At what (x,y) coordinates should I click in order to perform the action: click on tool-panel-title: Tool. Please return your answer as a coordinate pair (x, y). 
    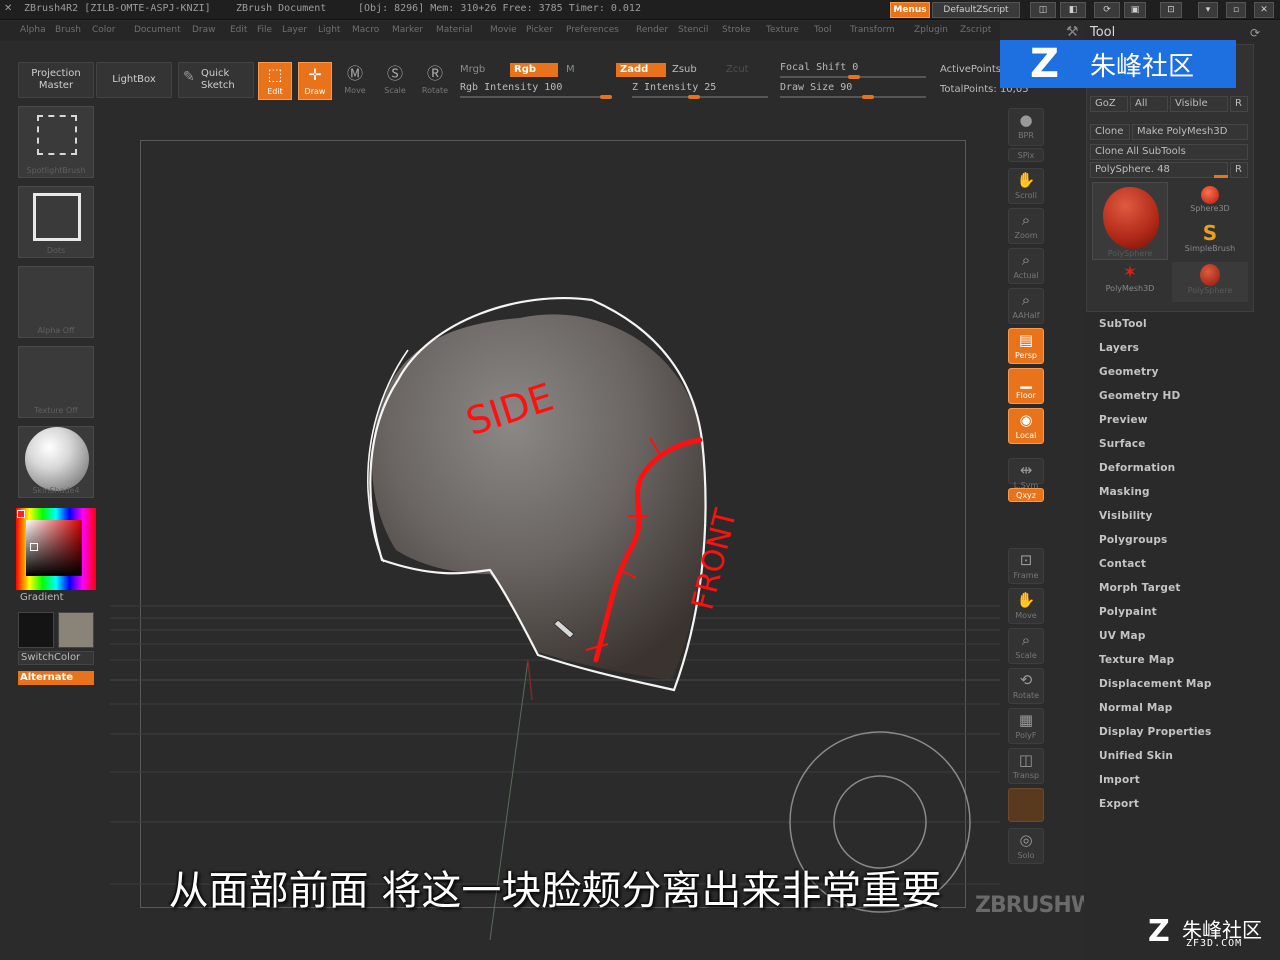
    Looking at the image, I should click on (1102, 32).